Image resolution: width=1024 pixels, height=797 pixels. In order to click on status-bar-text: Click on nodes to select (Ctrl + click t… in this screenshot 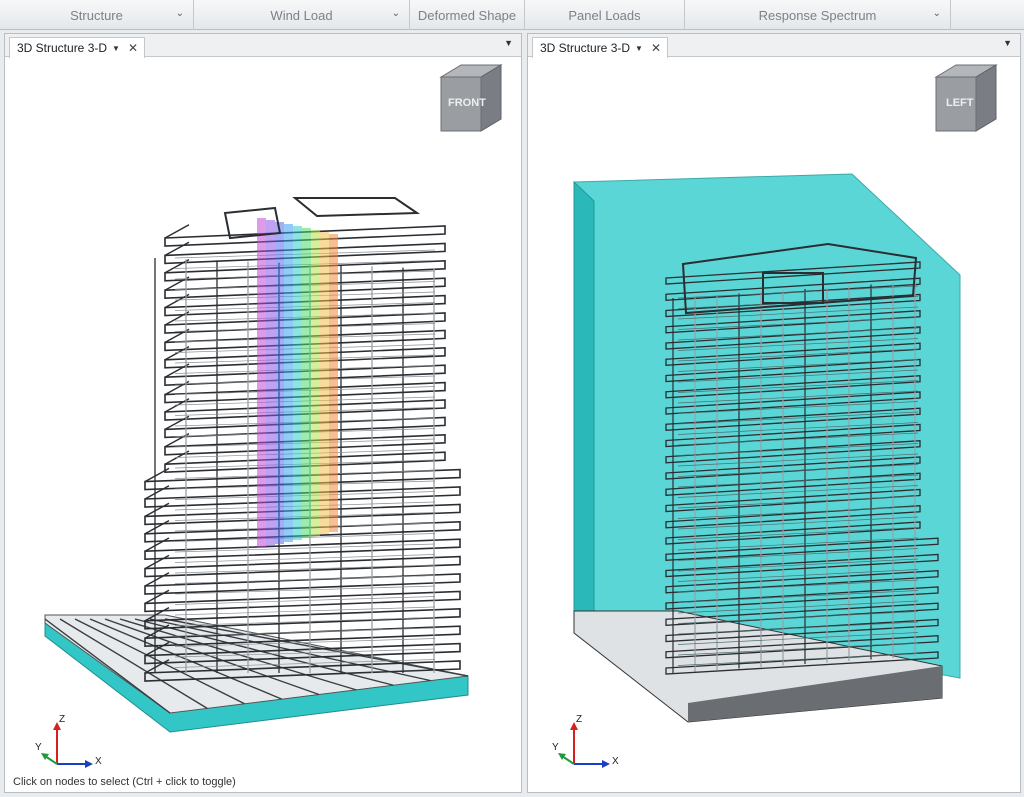, I will do `click(124, 782)`.